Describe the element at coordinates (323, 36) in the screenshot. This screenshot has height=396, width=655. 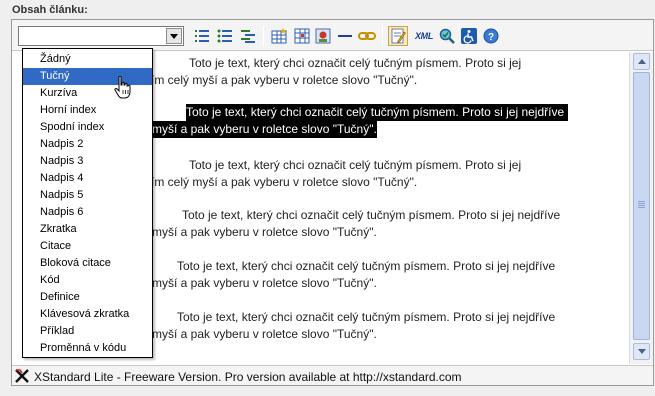
I see `insert-image-icon` at that location.